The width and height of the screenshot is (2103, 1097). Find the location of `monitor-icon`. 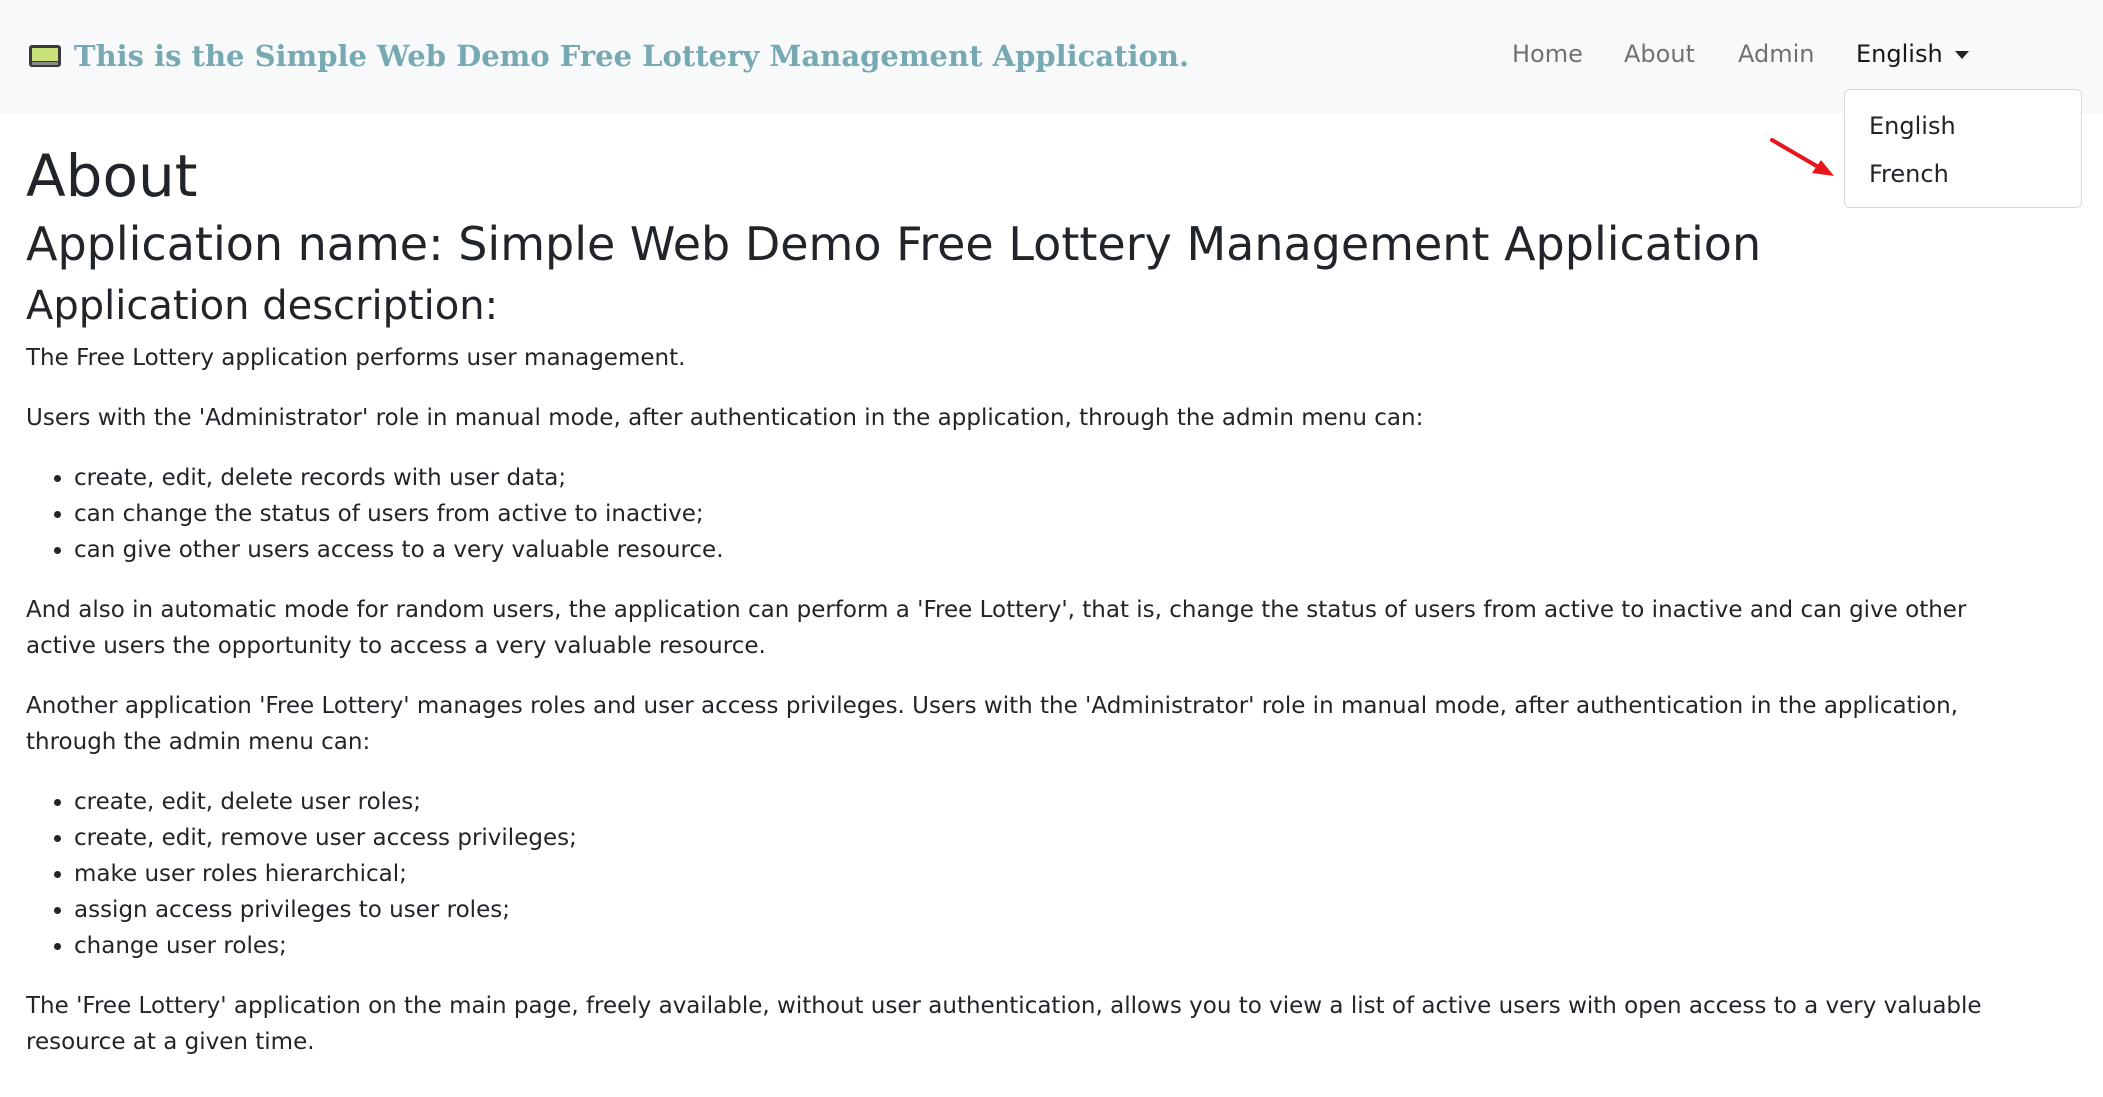

monitor-icon is located at coordinates (45, 56).